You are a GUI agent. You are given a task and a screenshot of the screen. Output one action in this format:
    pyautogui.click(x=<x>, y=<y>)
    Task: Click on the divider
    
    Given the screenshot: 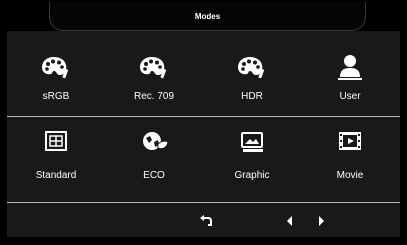 What is the action you would take?
    pyautogui.click(x=203, y=116)
    